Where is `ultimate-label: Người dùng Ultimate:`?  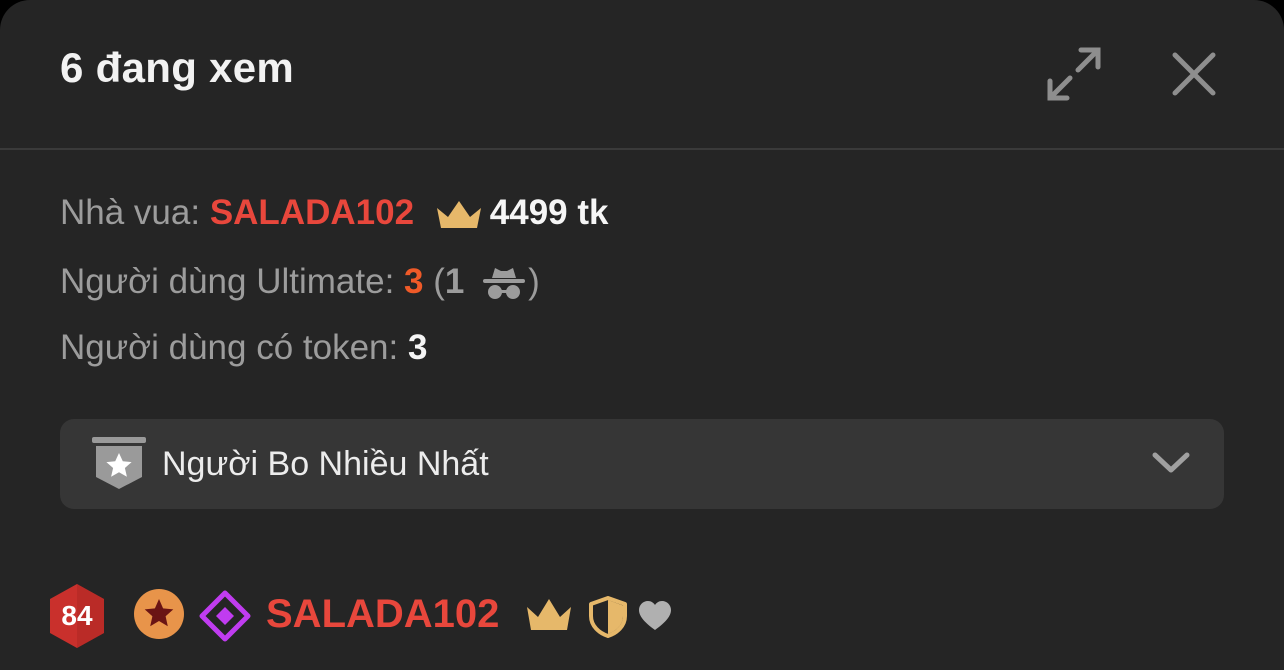
ultimate-label: Người dùng Ultimate: is located at coordinates (232, 281).